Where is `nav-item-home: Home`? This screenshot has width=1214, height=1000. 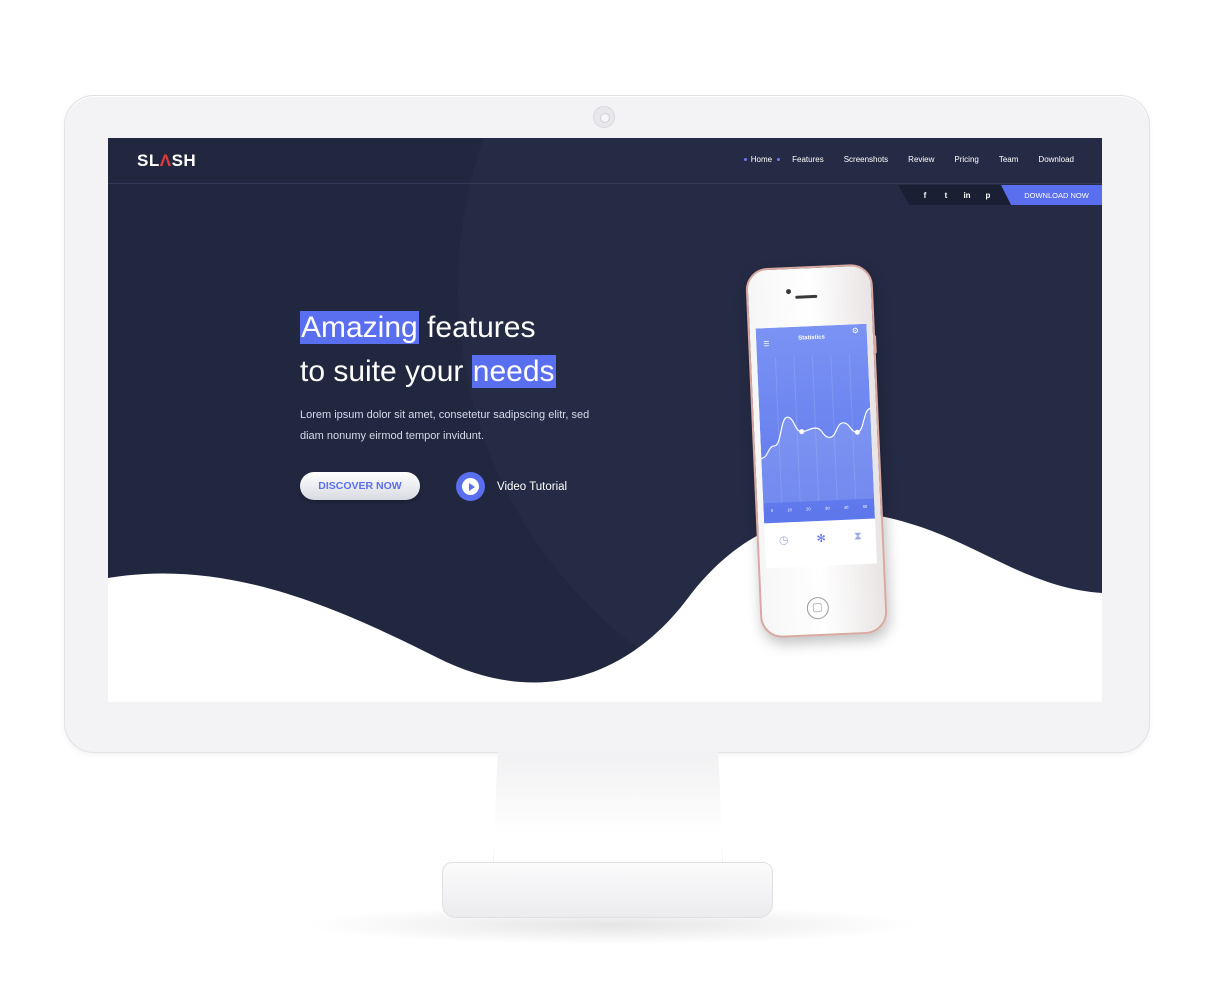 nav-item-home: Home is located at coordinates (762, 159).